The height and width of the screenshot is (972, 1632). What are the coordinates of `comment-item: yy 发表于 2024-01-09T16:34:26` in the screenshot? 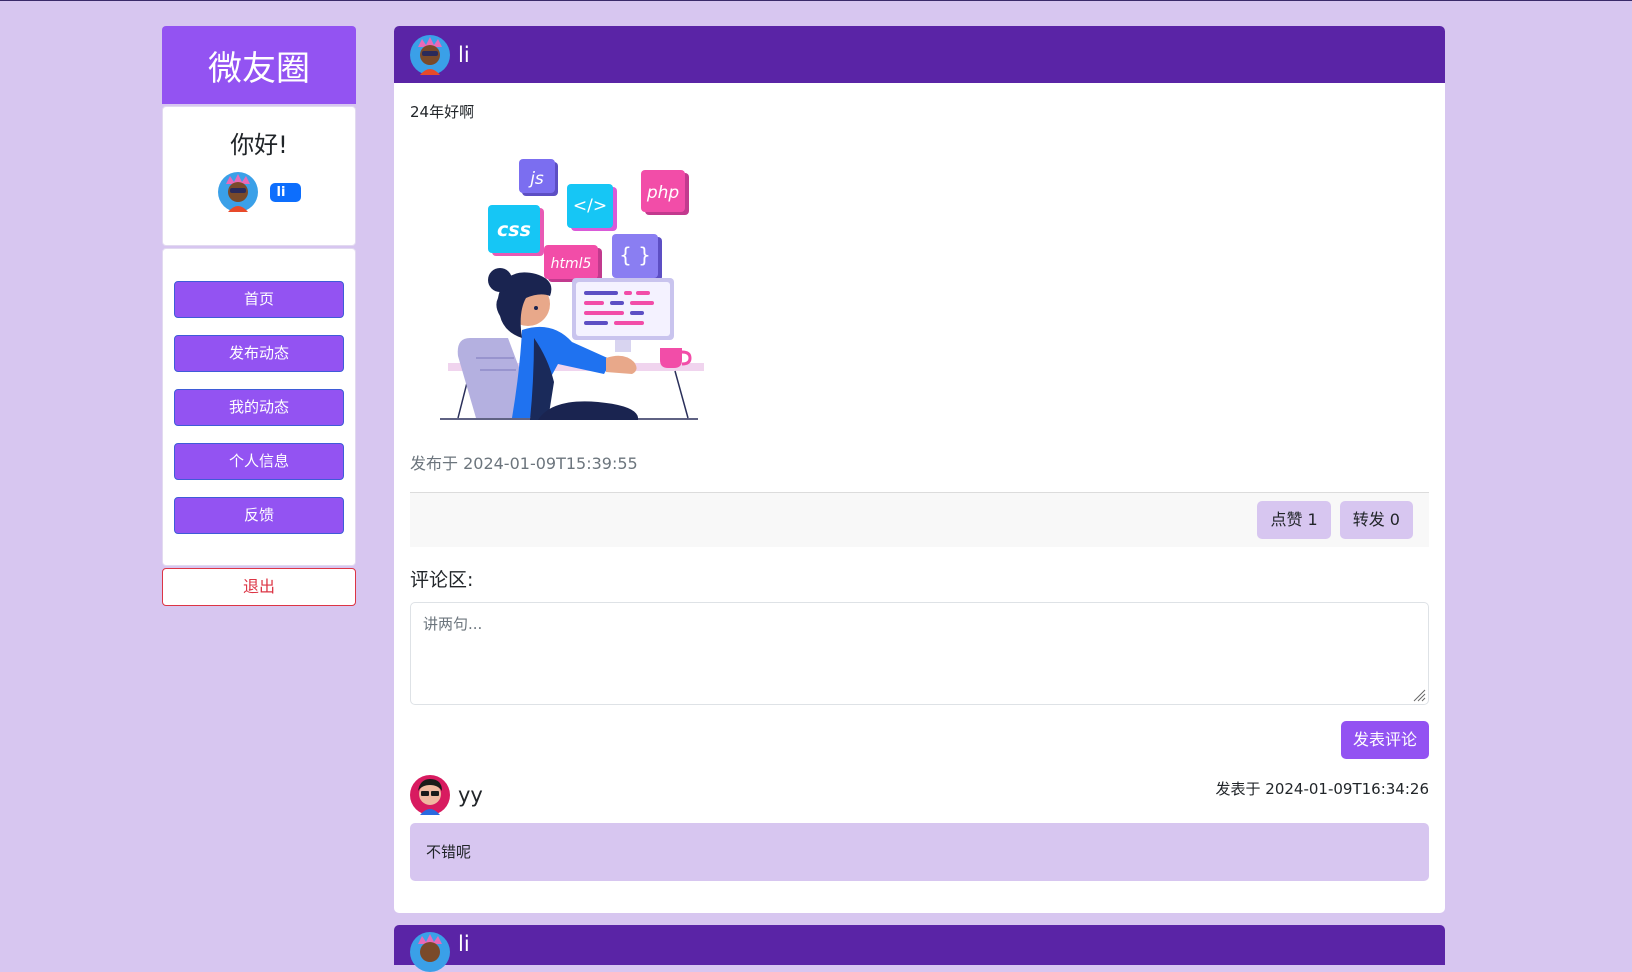 It's located at (919, 795).